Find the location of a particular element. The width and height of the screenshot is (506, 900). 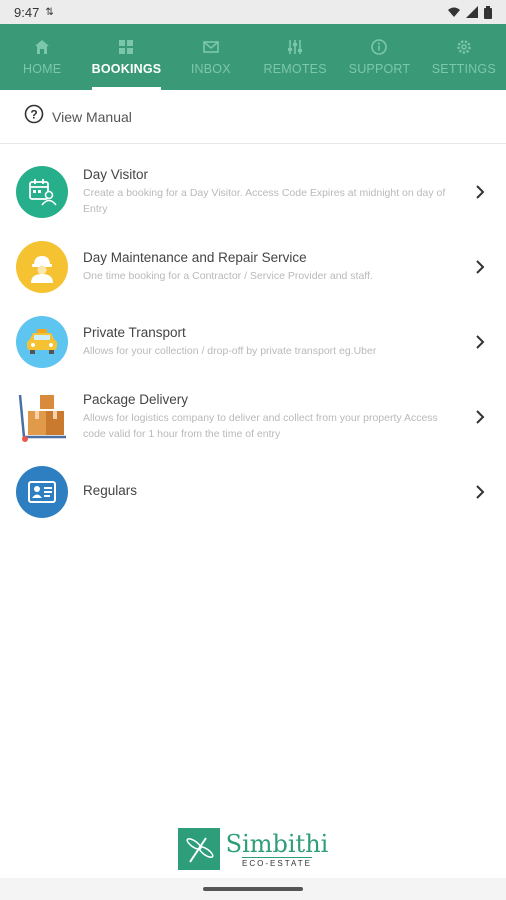

dragonfly-logo-icon is located at coordinates (198, 849).